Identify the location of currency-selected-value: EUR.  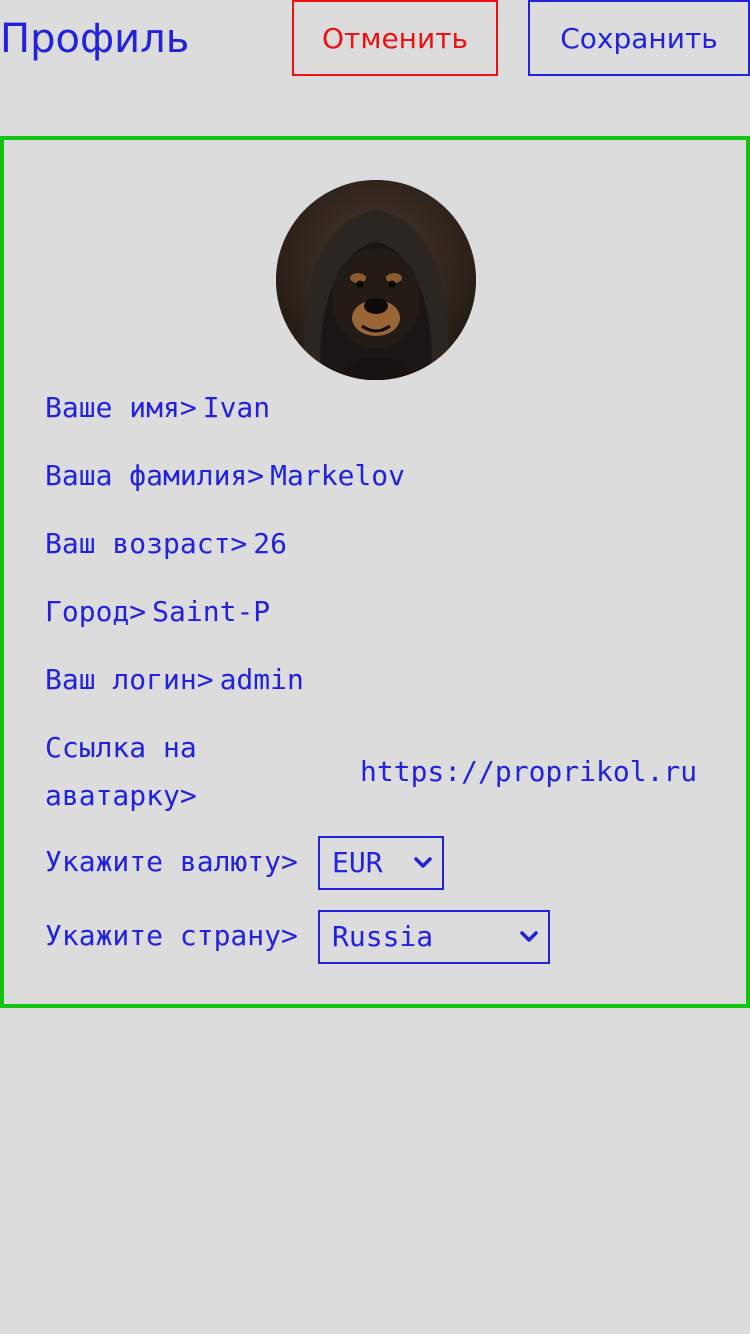
(357, 862).